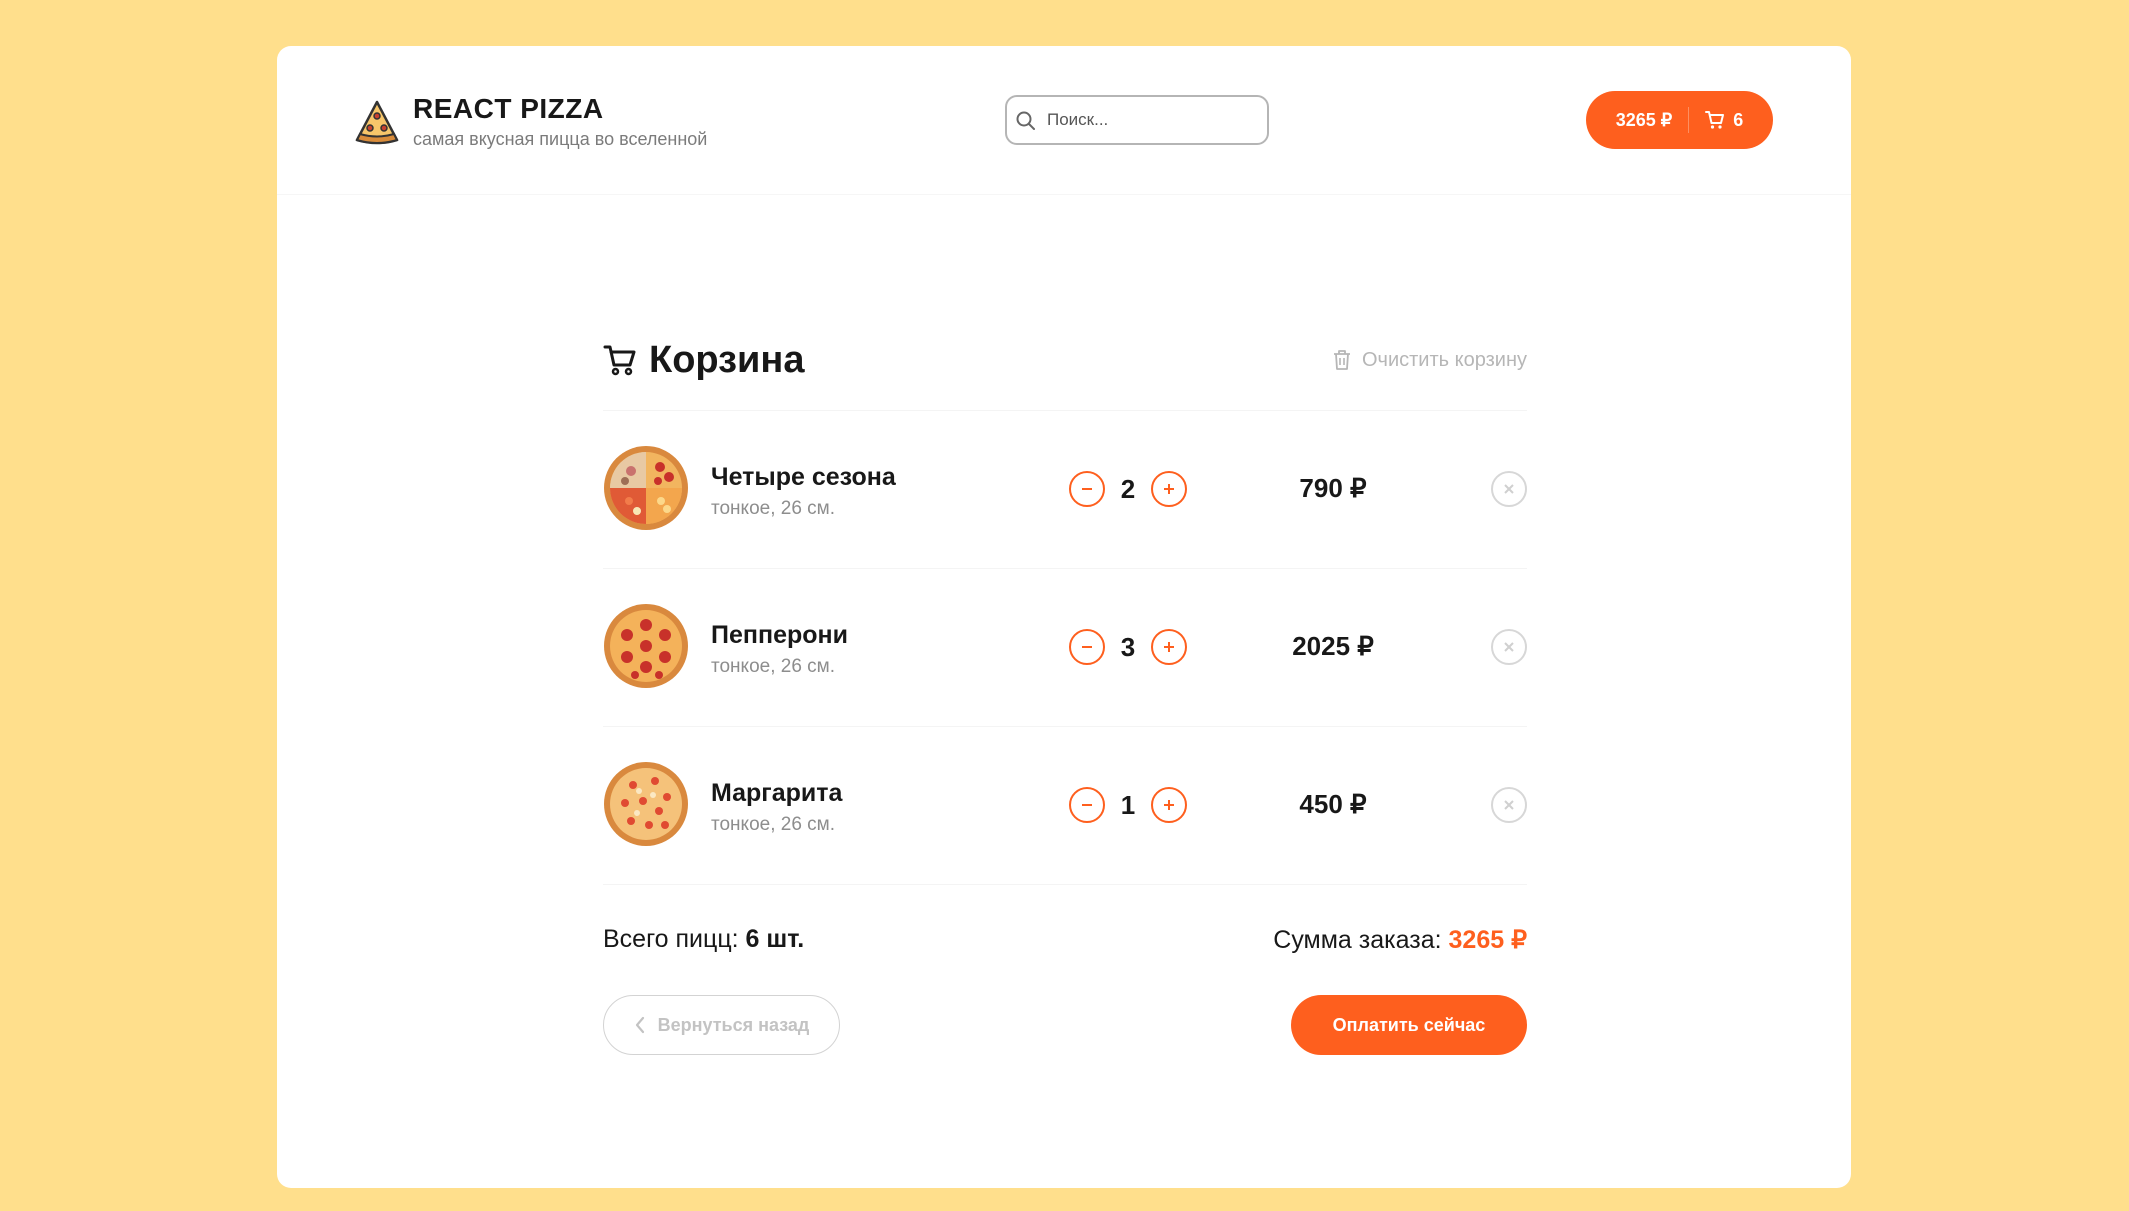 This screenshot has height=1211, width=2129. Describe the element at coordinates (776, 807) in the screenshot. I see `item-info: Маргарита тонкое, 26 см.` at that location.